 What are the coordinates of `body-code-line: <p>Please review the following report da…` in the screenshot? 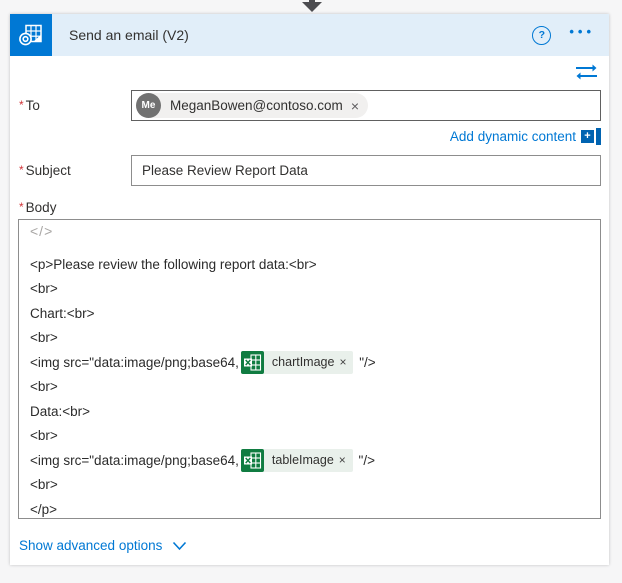 It's located at (310, 264).